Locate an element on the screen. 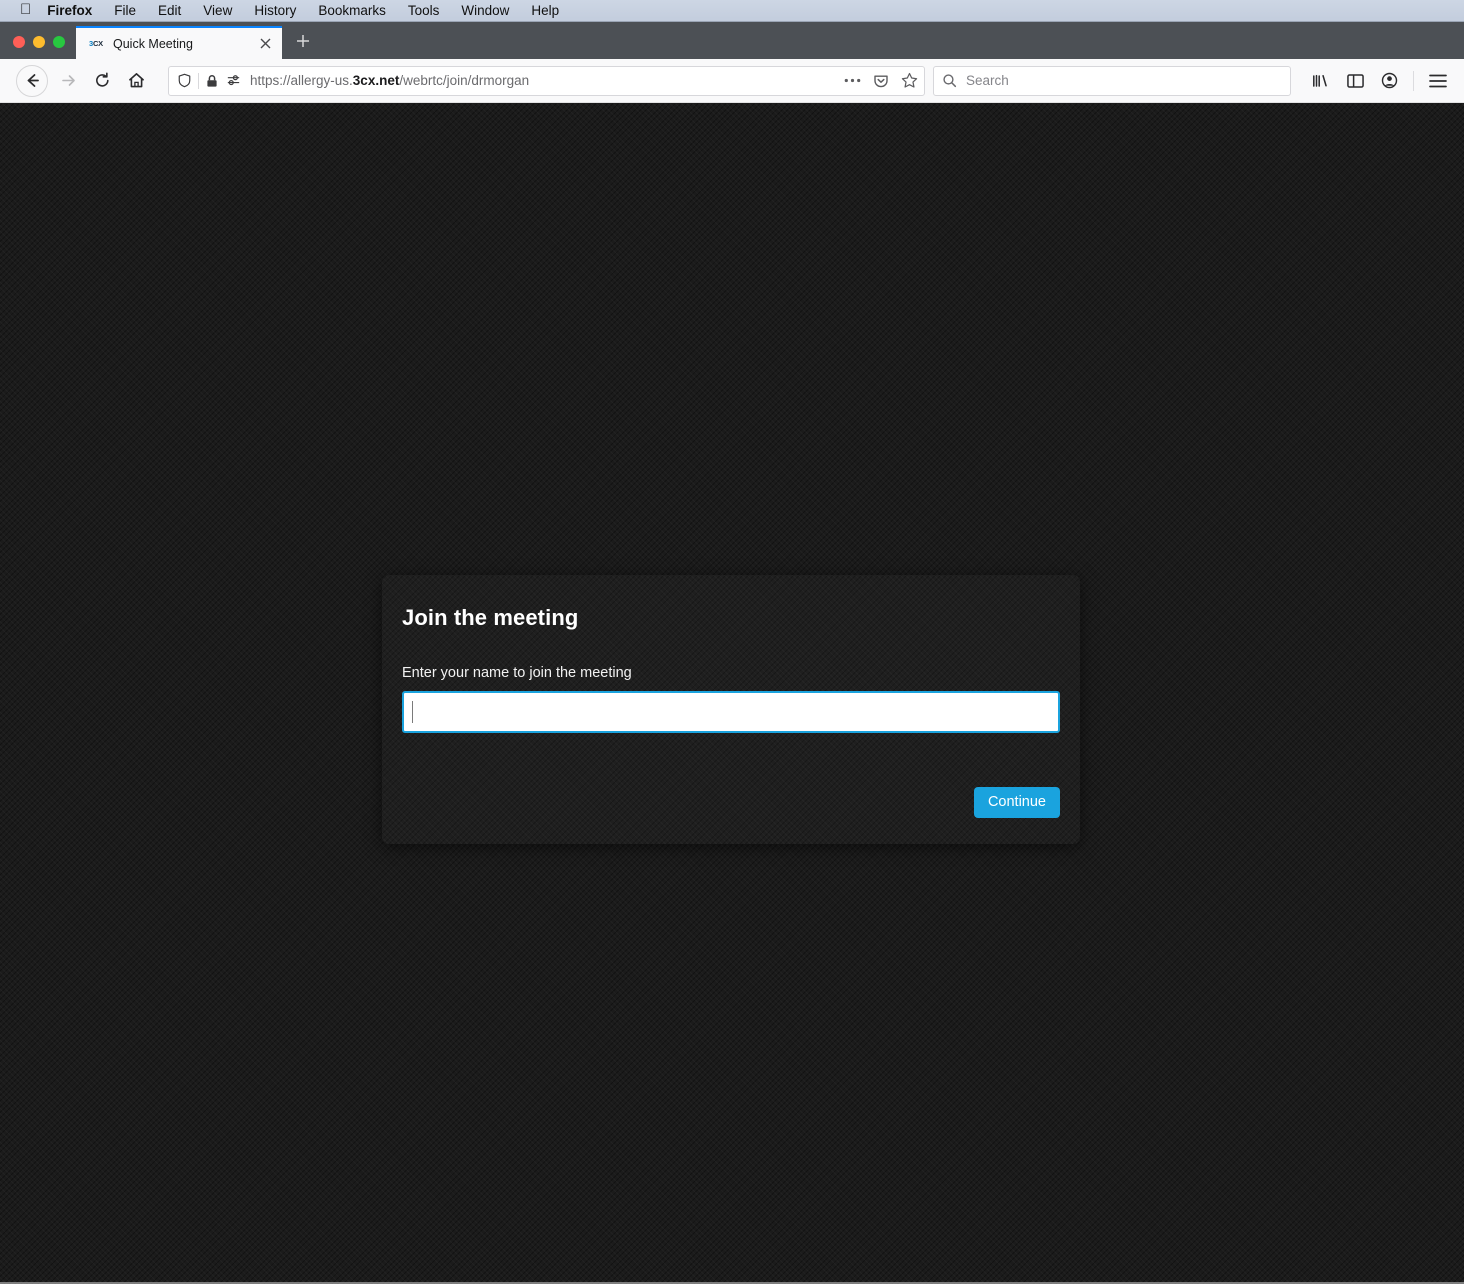 The width and height of the screenshot is (1464, 1284). text-caret is located at coordinates (412, 712).